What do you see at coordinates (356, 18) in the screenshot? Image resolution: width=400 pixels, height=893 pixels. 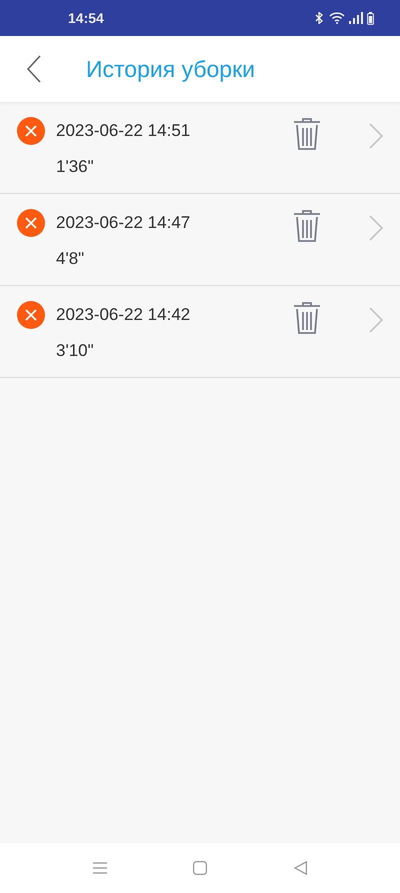 I see `signal-icon` at bounding box center [356, 18].